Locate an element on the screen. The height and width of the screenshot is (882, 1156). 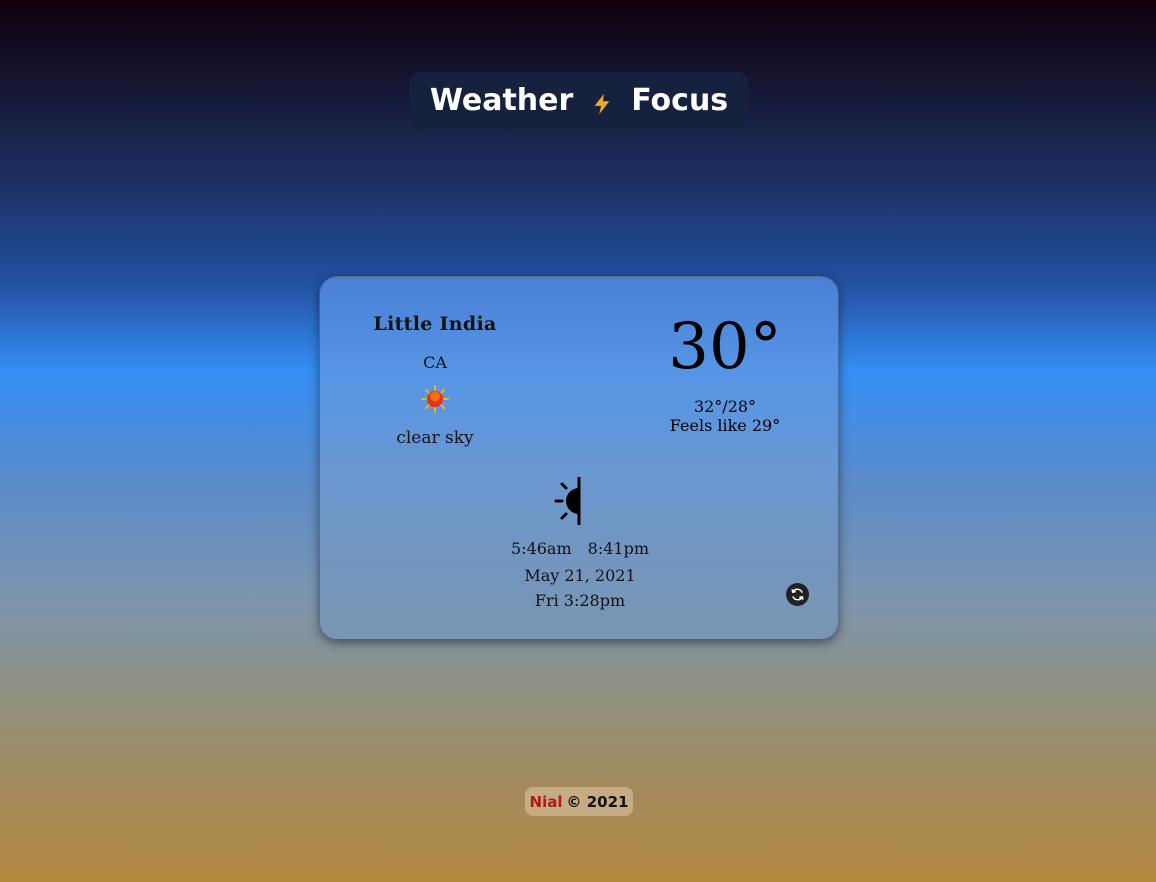
sunset-time: 8:41pm is located at coordinates (618, 548).